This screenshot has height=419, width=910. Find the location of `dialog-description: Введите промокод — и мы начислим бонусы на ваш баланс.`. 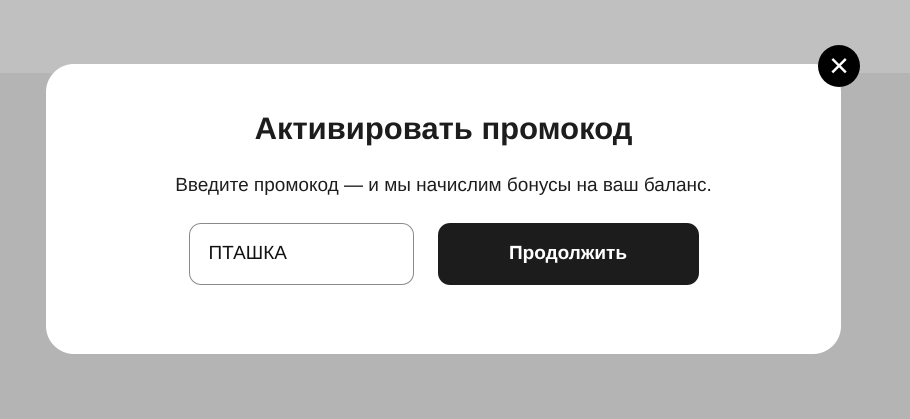

dialog-description: Введите промокод — и мы начислим бонусы на ваш баланс. is located at coordinates (443, 186).